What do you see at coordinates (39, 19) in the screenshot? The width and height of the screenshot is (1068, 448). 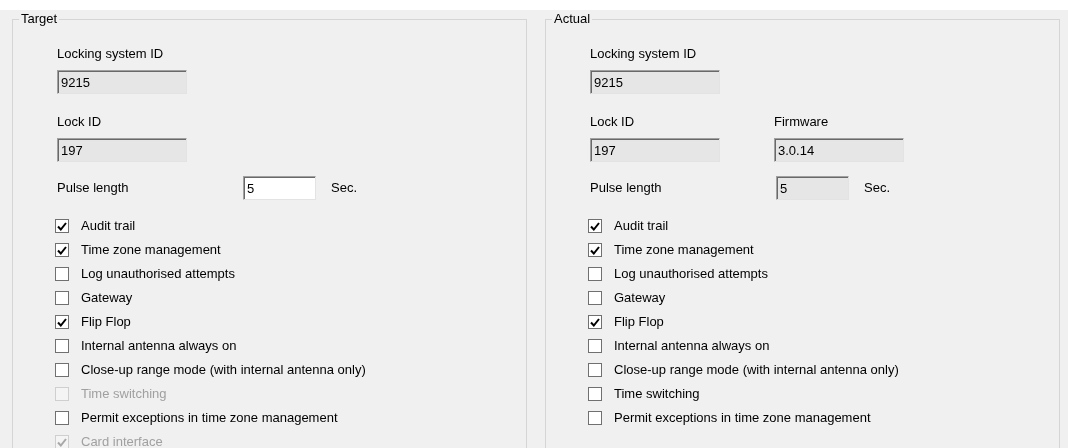 I see `group-title: Target` at bounding box center [39, 19].